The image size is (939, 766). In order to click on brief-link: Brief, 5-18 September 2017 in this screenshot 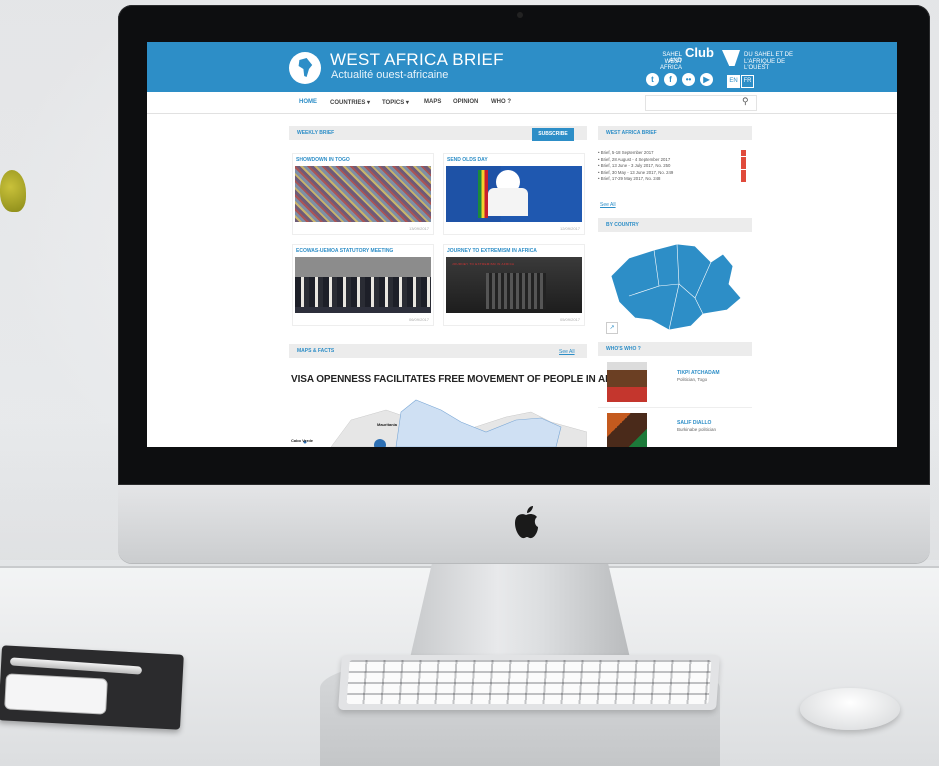, I will do `click(627, 152)`.